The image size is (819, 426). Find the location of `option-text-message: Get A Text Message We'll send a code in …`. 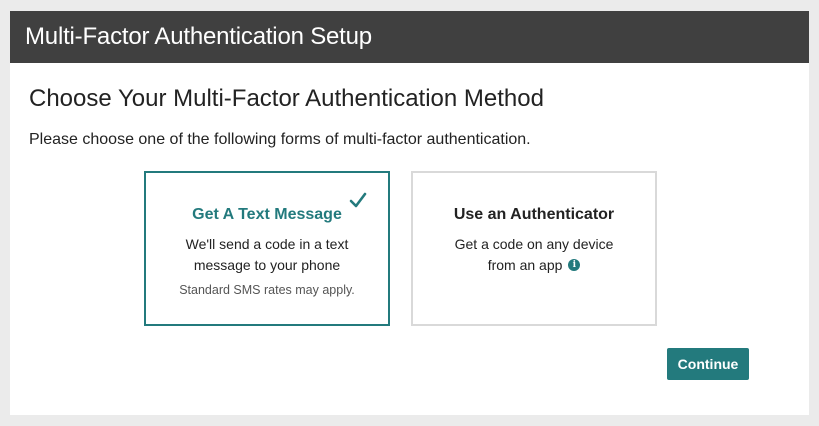

option-text-message: Get A Text Message We'll send a code in … is located at coordinates (267, 248).